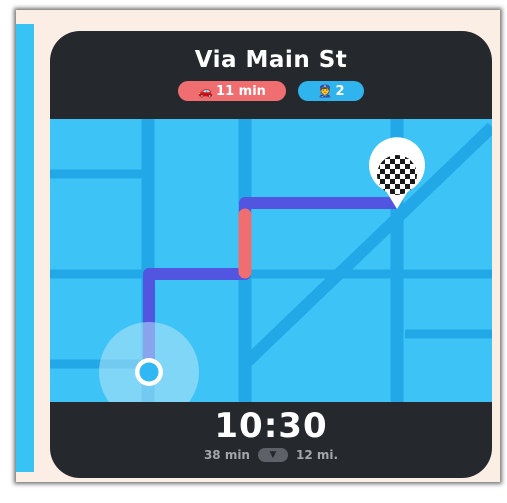  Describe the element at coordinates (325, 91) in the screenshot. I see `police-officer-icon: 👮` at that location.